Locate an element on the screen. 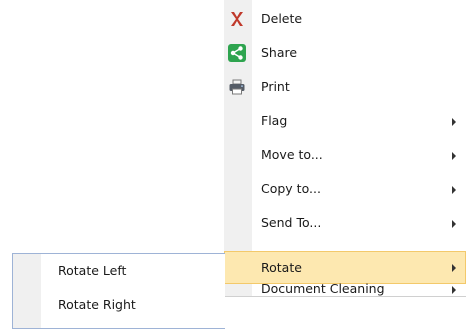 The height and width of the screenshot is (329, 466). menu-item-print: Print is located at coordinates (345, 87).